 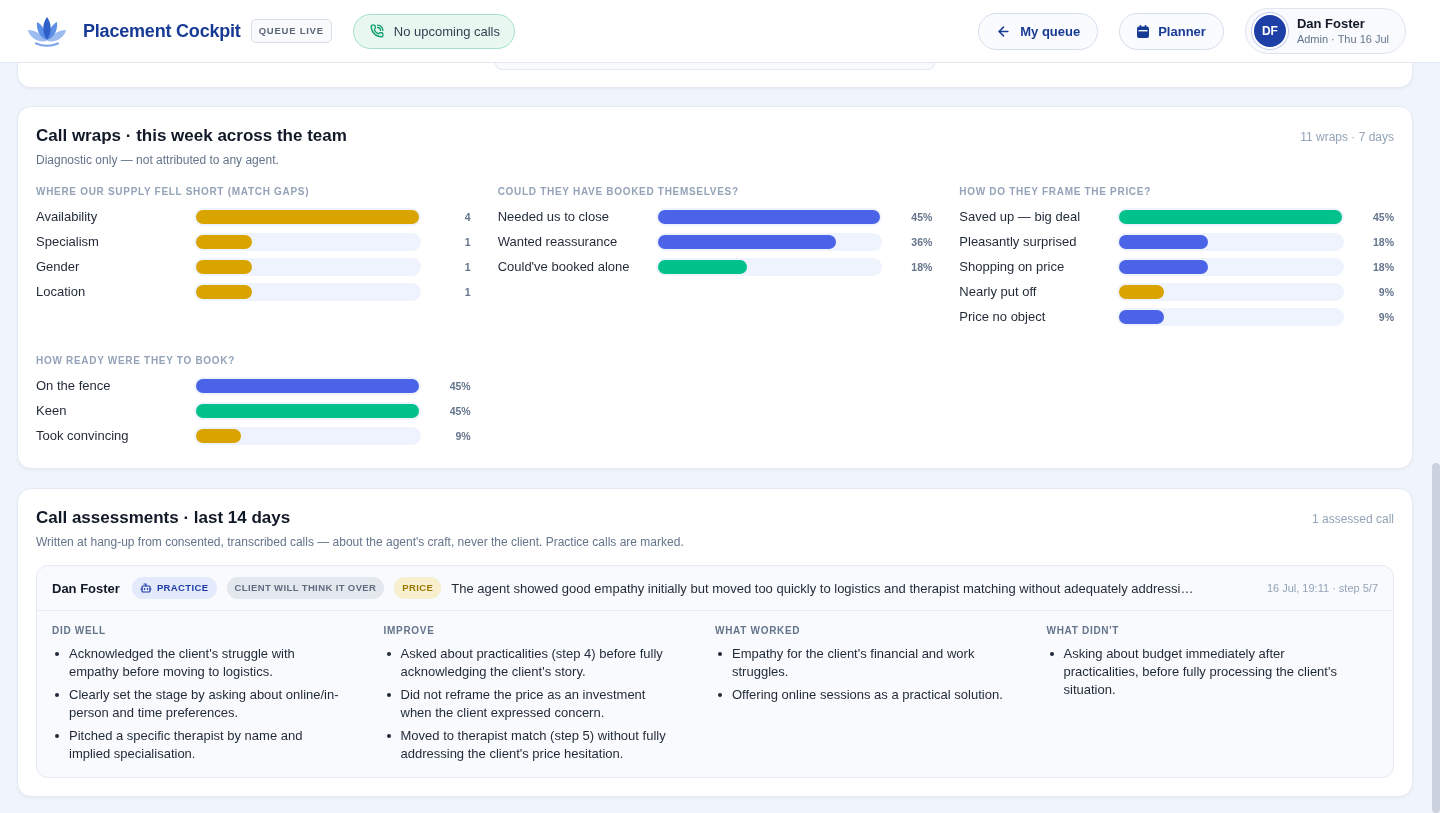 What do you see at coordinates (360, 542) in the screenshot?
I see `card-subtitle: Written at hang-up from consented, transcribed calls — about the agent's craft, never the client. Practice calls are marked.` at bounding box center [360, 542].